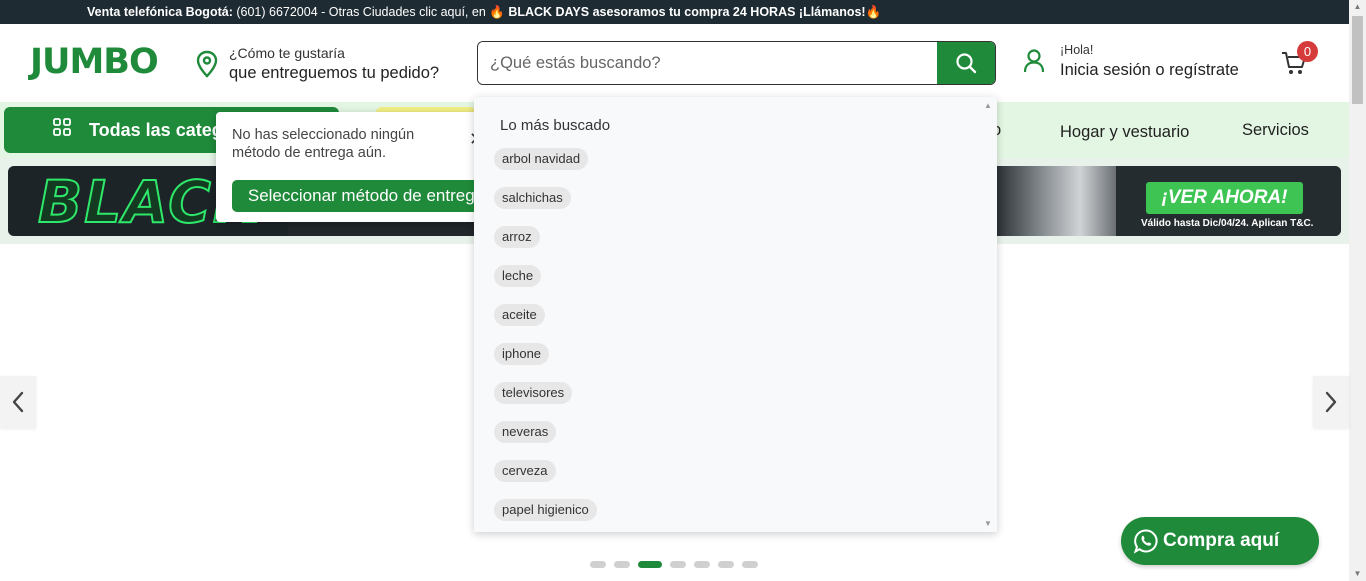  Describe the element at coordinates (1124, 132) in the screenshot. I see `nav-item-hogar-vestuario: Hogar y vestuario` at that location.